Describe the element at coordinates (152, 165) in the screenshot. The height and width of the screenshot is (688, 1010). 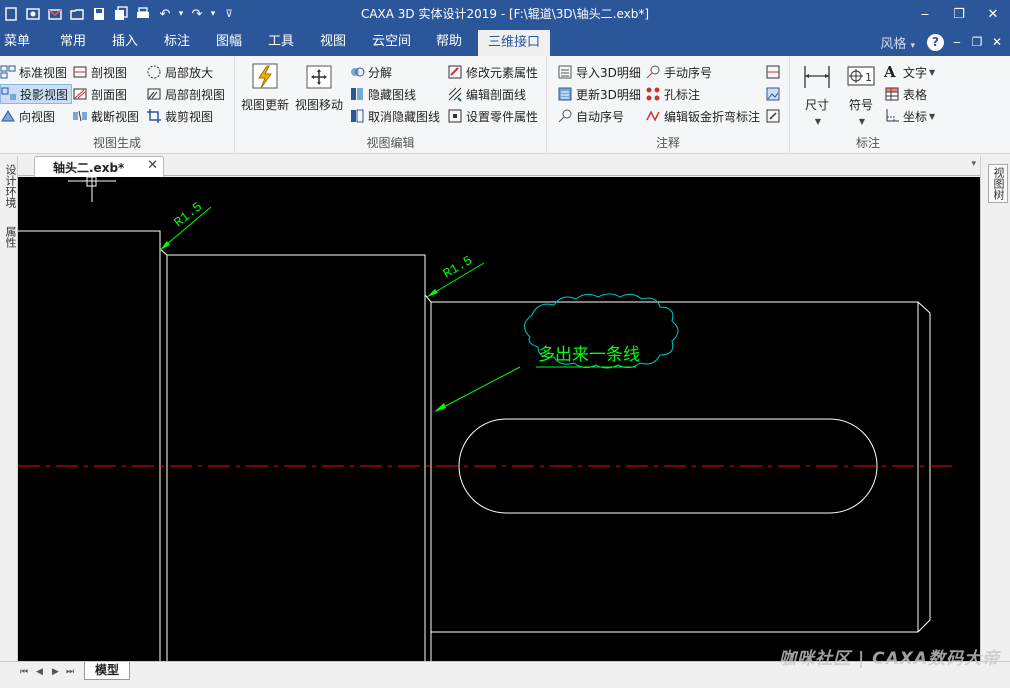
I see `document-close-icon: ✕` at that location.